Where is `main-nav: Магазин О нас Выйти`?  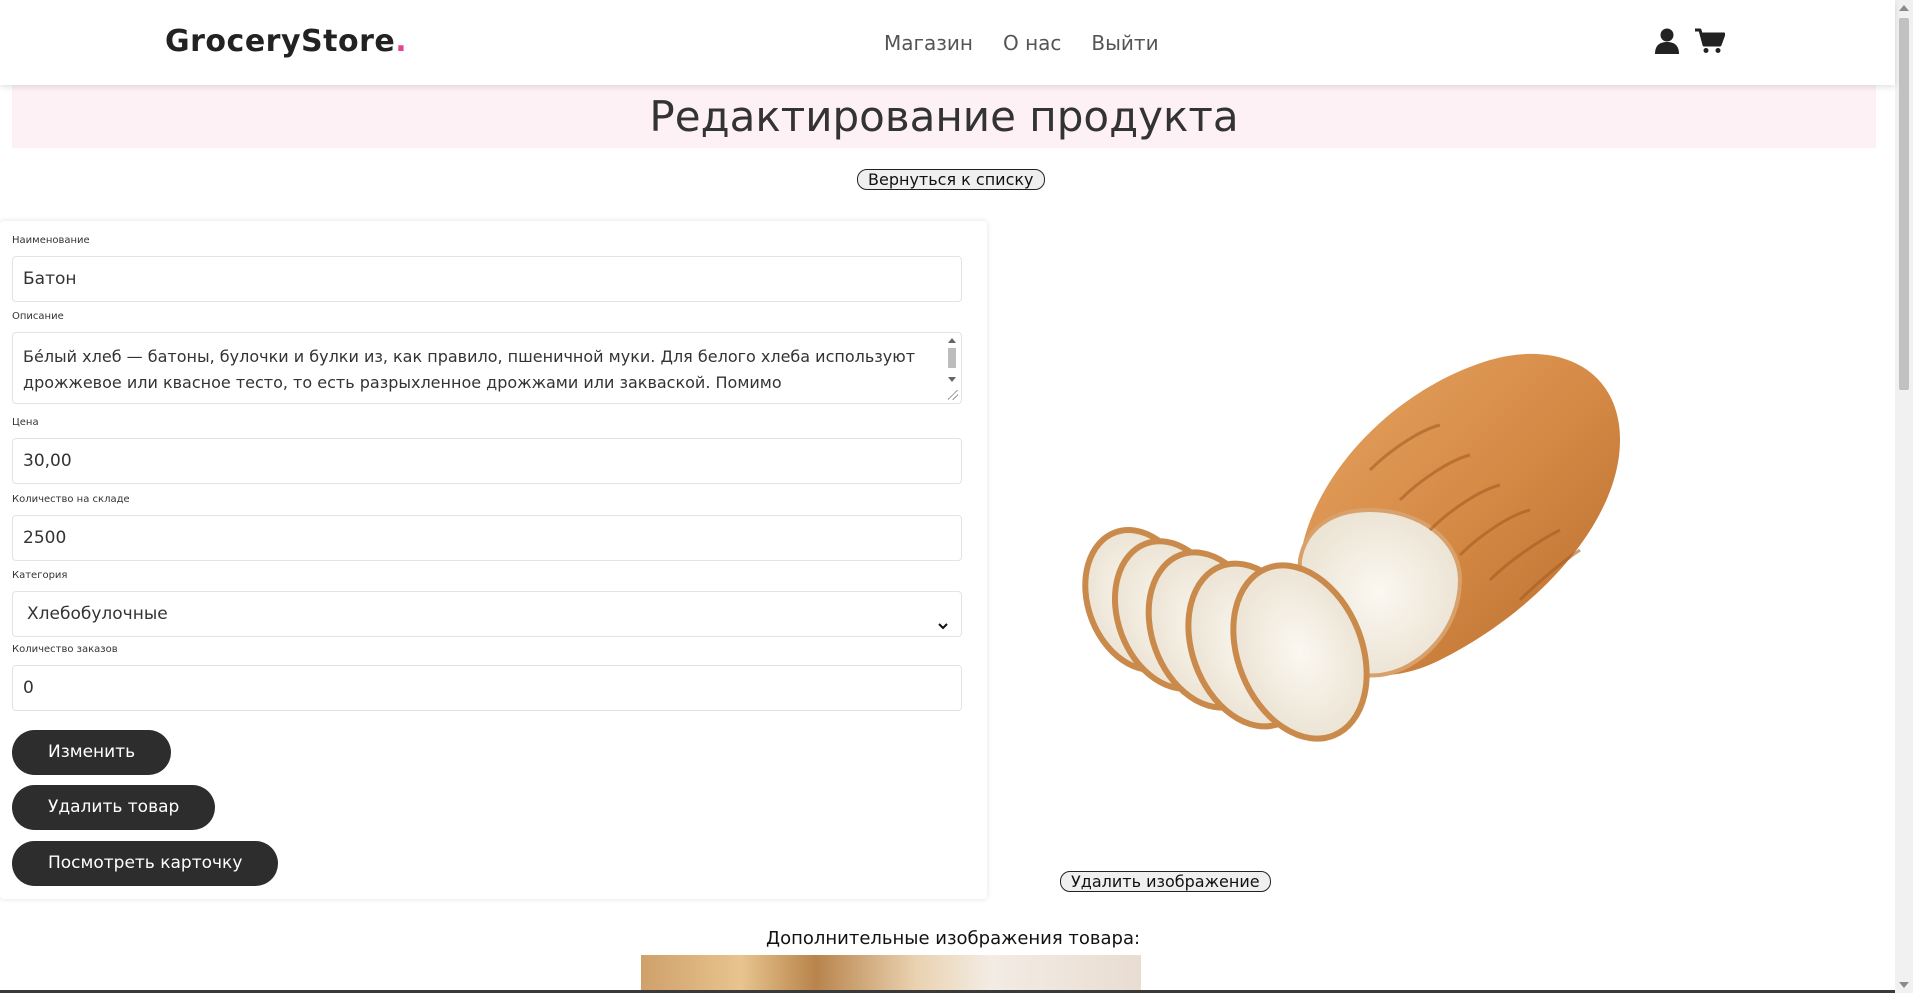 main-nav: Магазин О нас Выйти is located at coordinates (1021, 43).